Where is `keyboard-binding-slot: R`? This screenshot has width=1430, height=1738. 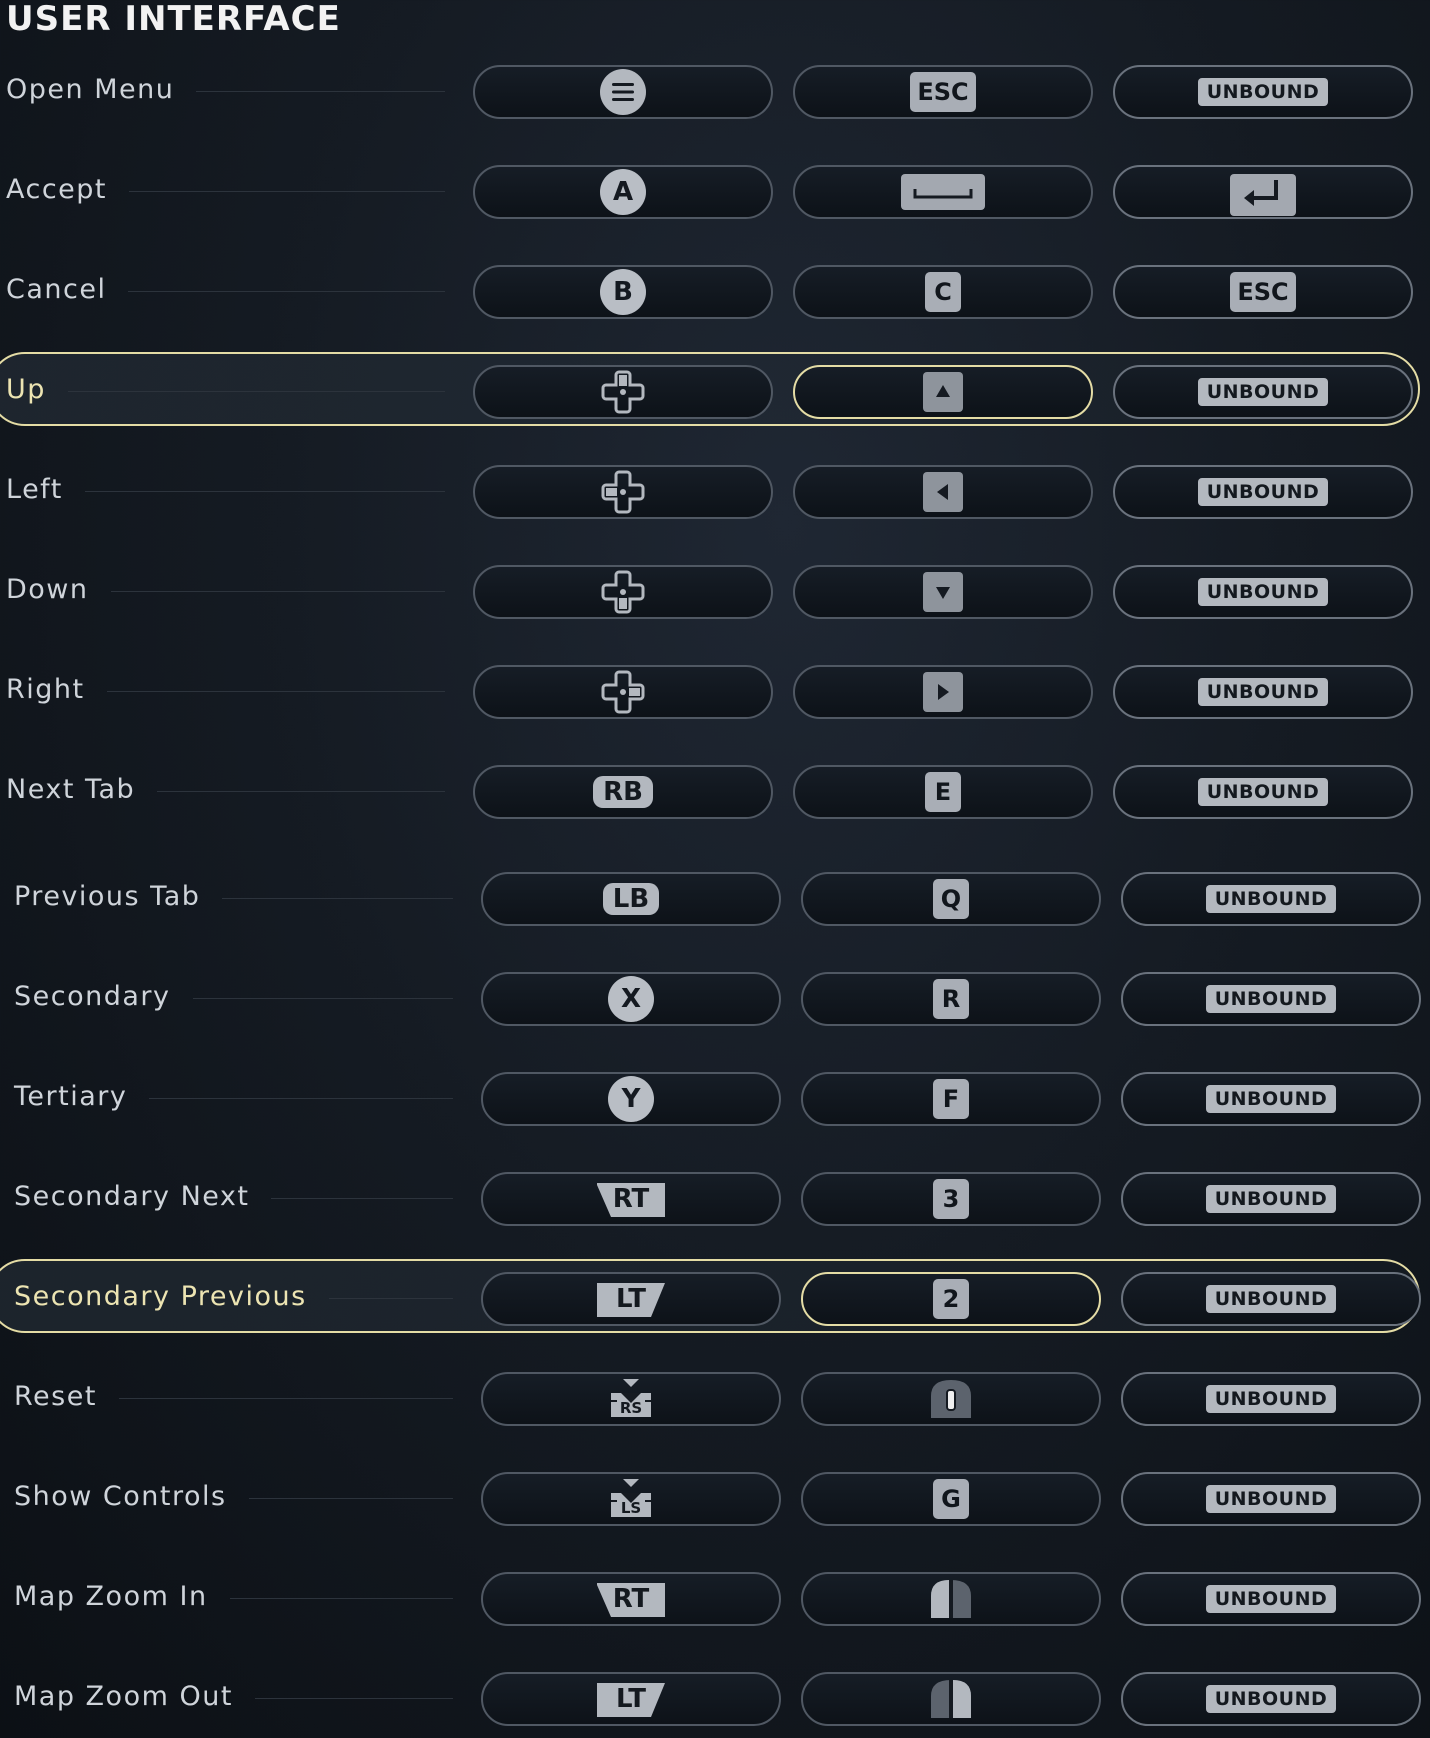
keyboard-binding-slot: R is located at coordinates (951, 999).